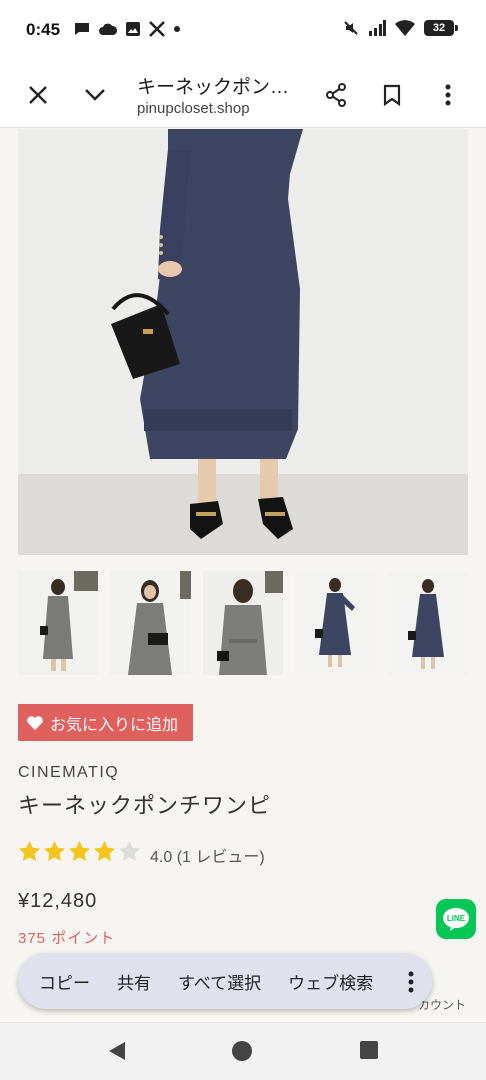 This screenshot has width=486, height=1080. I want to click on text-selection-menu: コピー 共有 すべて選択 ウェブ検索, so click(225, 981).